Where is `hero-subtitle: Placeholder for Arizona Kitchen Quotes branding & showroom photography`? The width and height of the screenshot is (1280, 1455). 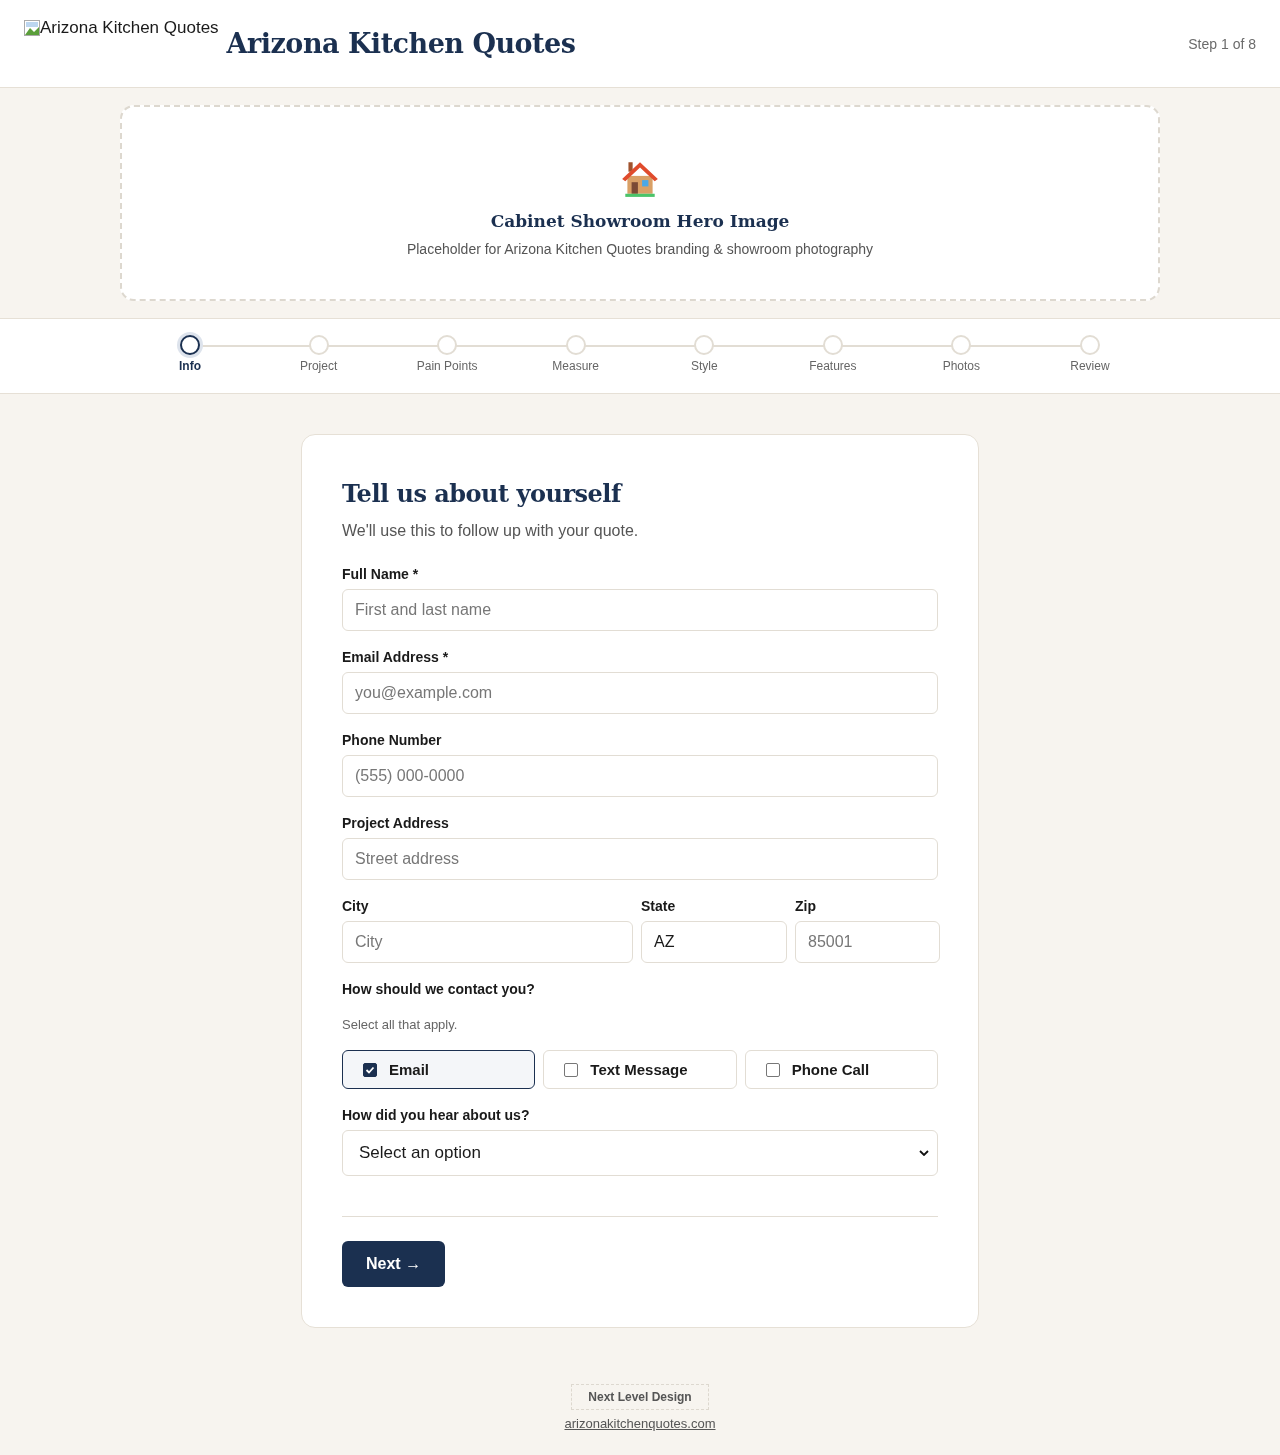 hero-subtitle: Placeholder for Arizona Kitchen Quotes branding & showroom photography is located at coordinates (640, 249).